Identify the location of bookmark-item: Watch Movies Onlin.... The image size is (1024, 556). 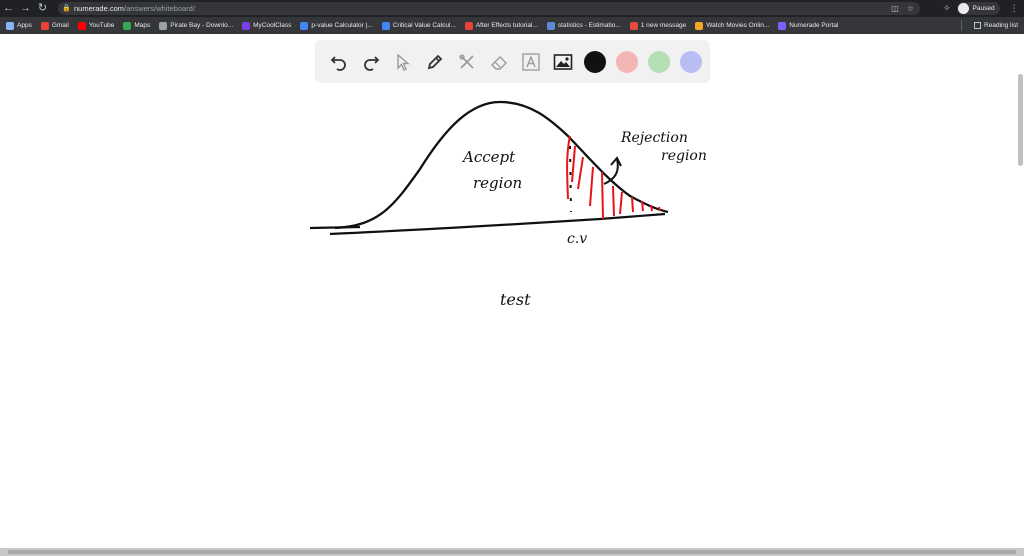
(732, 25).